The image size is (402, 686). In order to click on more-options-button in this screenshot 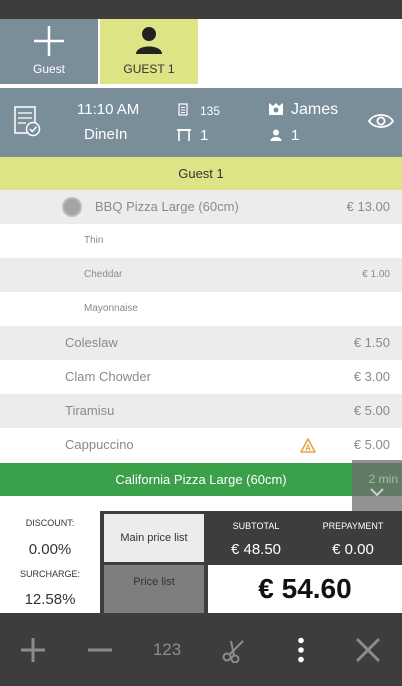, I will do `click(301, 649)`.